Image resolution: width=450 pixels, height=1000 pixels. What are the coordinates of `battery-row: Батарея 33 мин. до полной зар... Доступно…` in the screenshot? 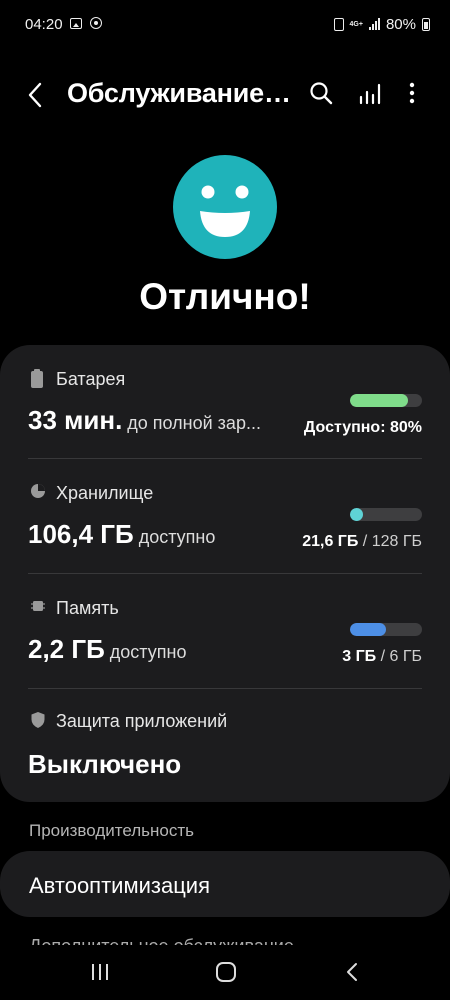 It's located at (225, 402).